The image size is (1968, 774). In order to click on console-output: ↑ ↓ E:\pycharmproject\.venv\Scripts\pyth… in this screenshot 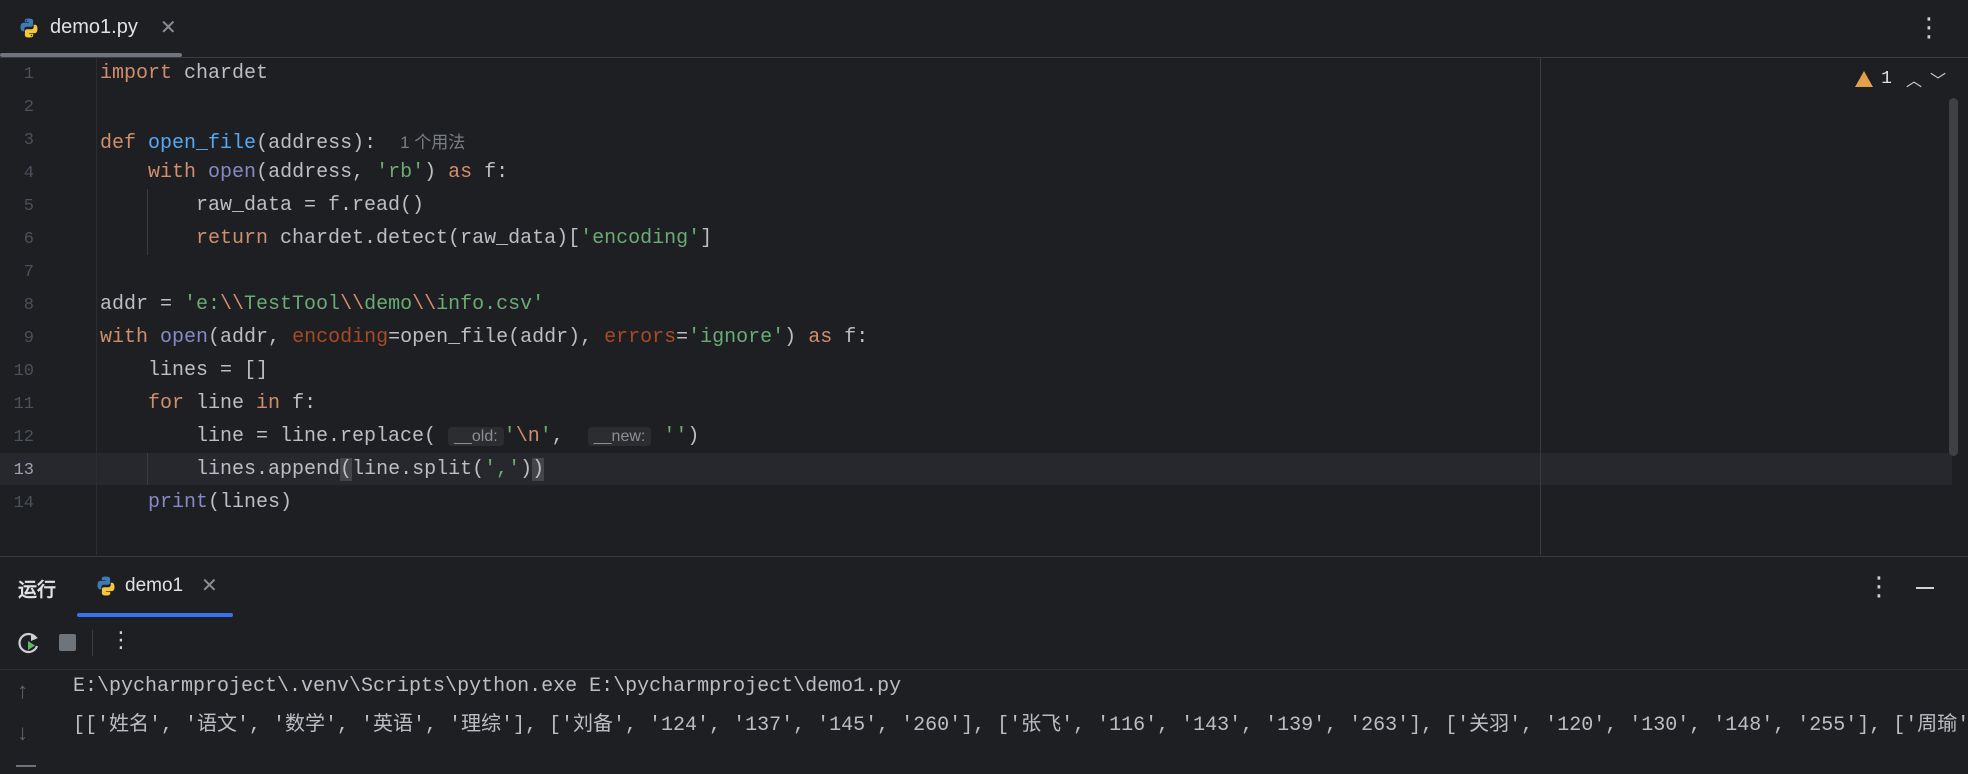, I will do `click(984, 722)`.